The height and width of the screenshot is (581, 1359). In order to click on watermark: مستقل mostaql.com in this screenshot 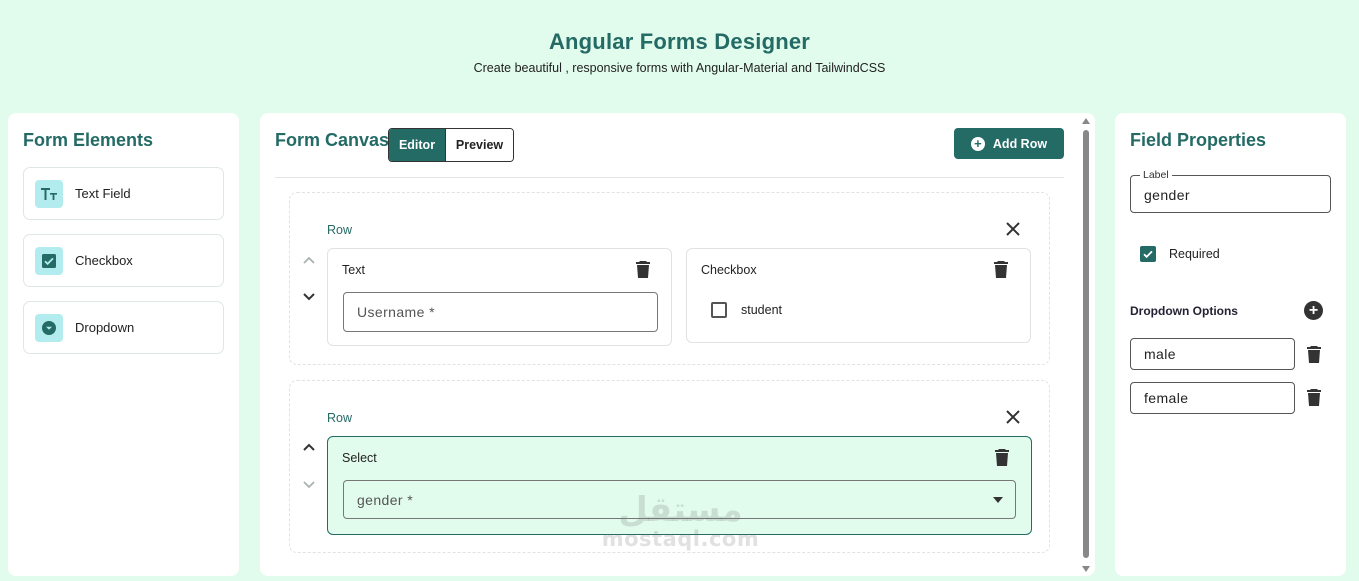, I will do `click(680, 521)`.